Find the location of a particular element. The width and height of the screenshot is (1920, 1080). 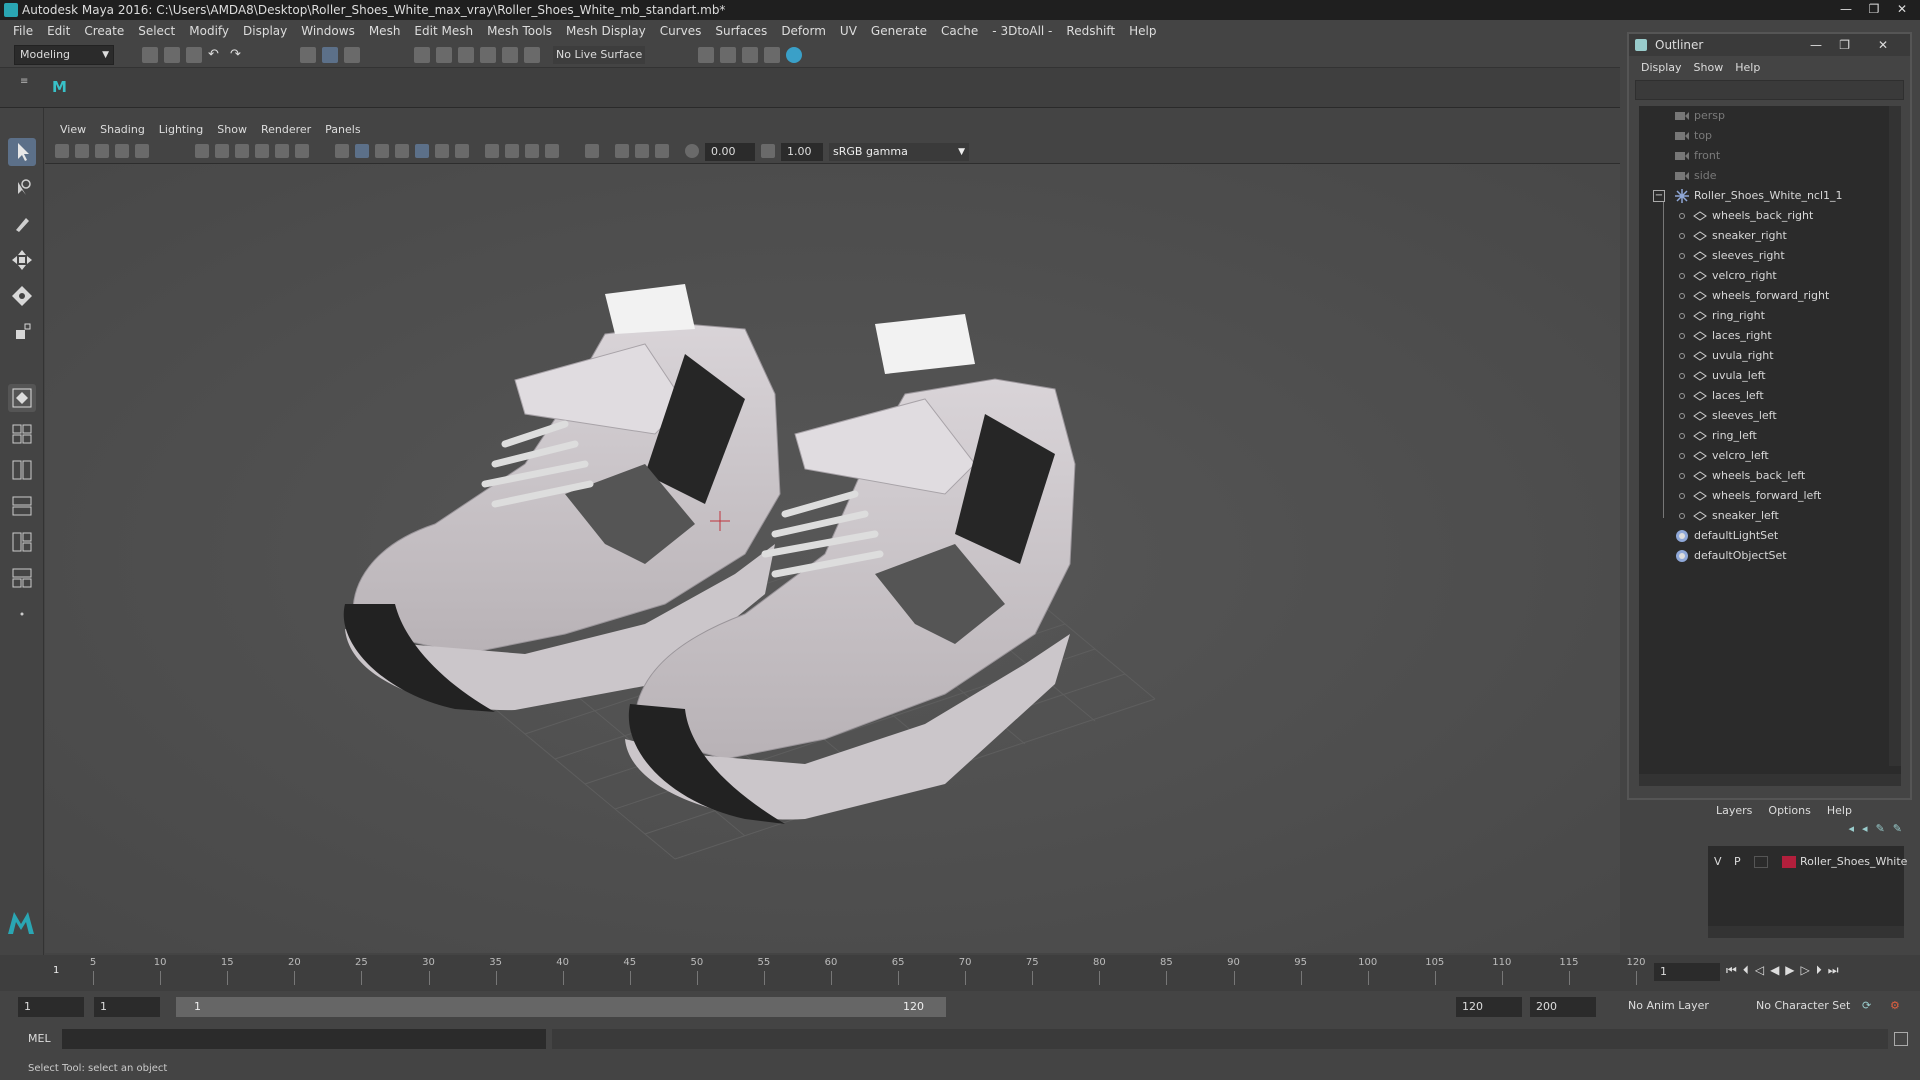

snap-point-icon is located at coordinates (466, 55).